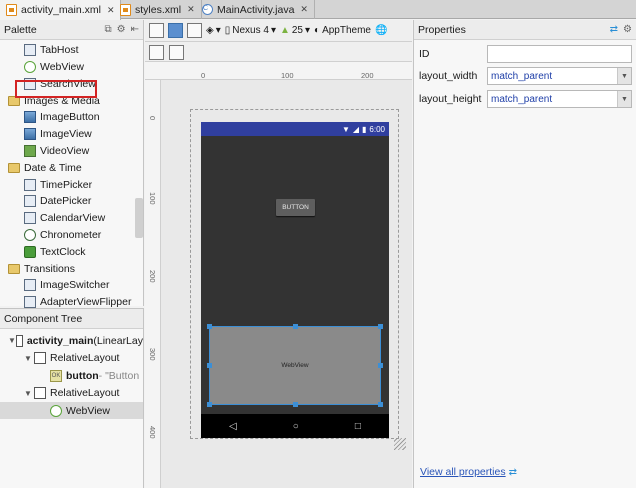 Image resolution: width=636 pixels, height=488 pixels. Describe the element at coordinates (278, 71) in the screenshot. I see `horizontal-ruler: 0 100 200` at that location.